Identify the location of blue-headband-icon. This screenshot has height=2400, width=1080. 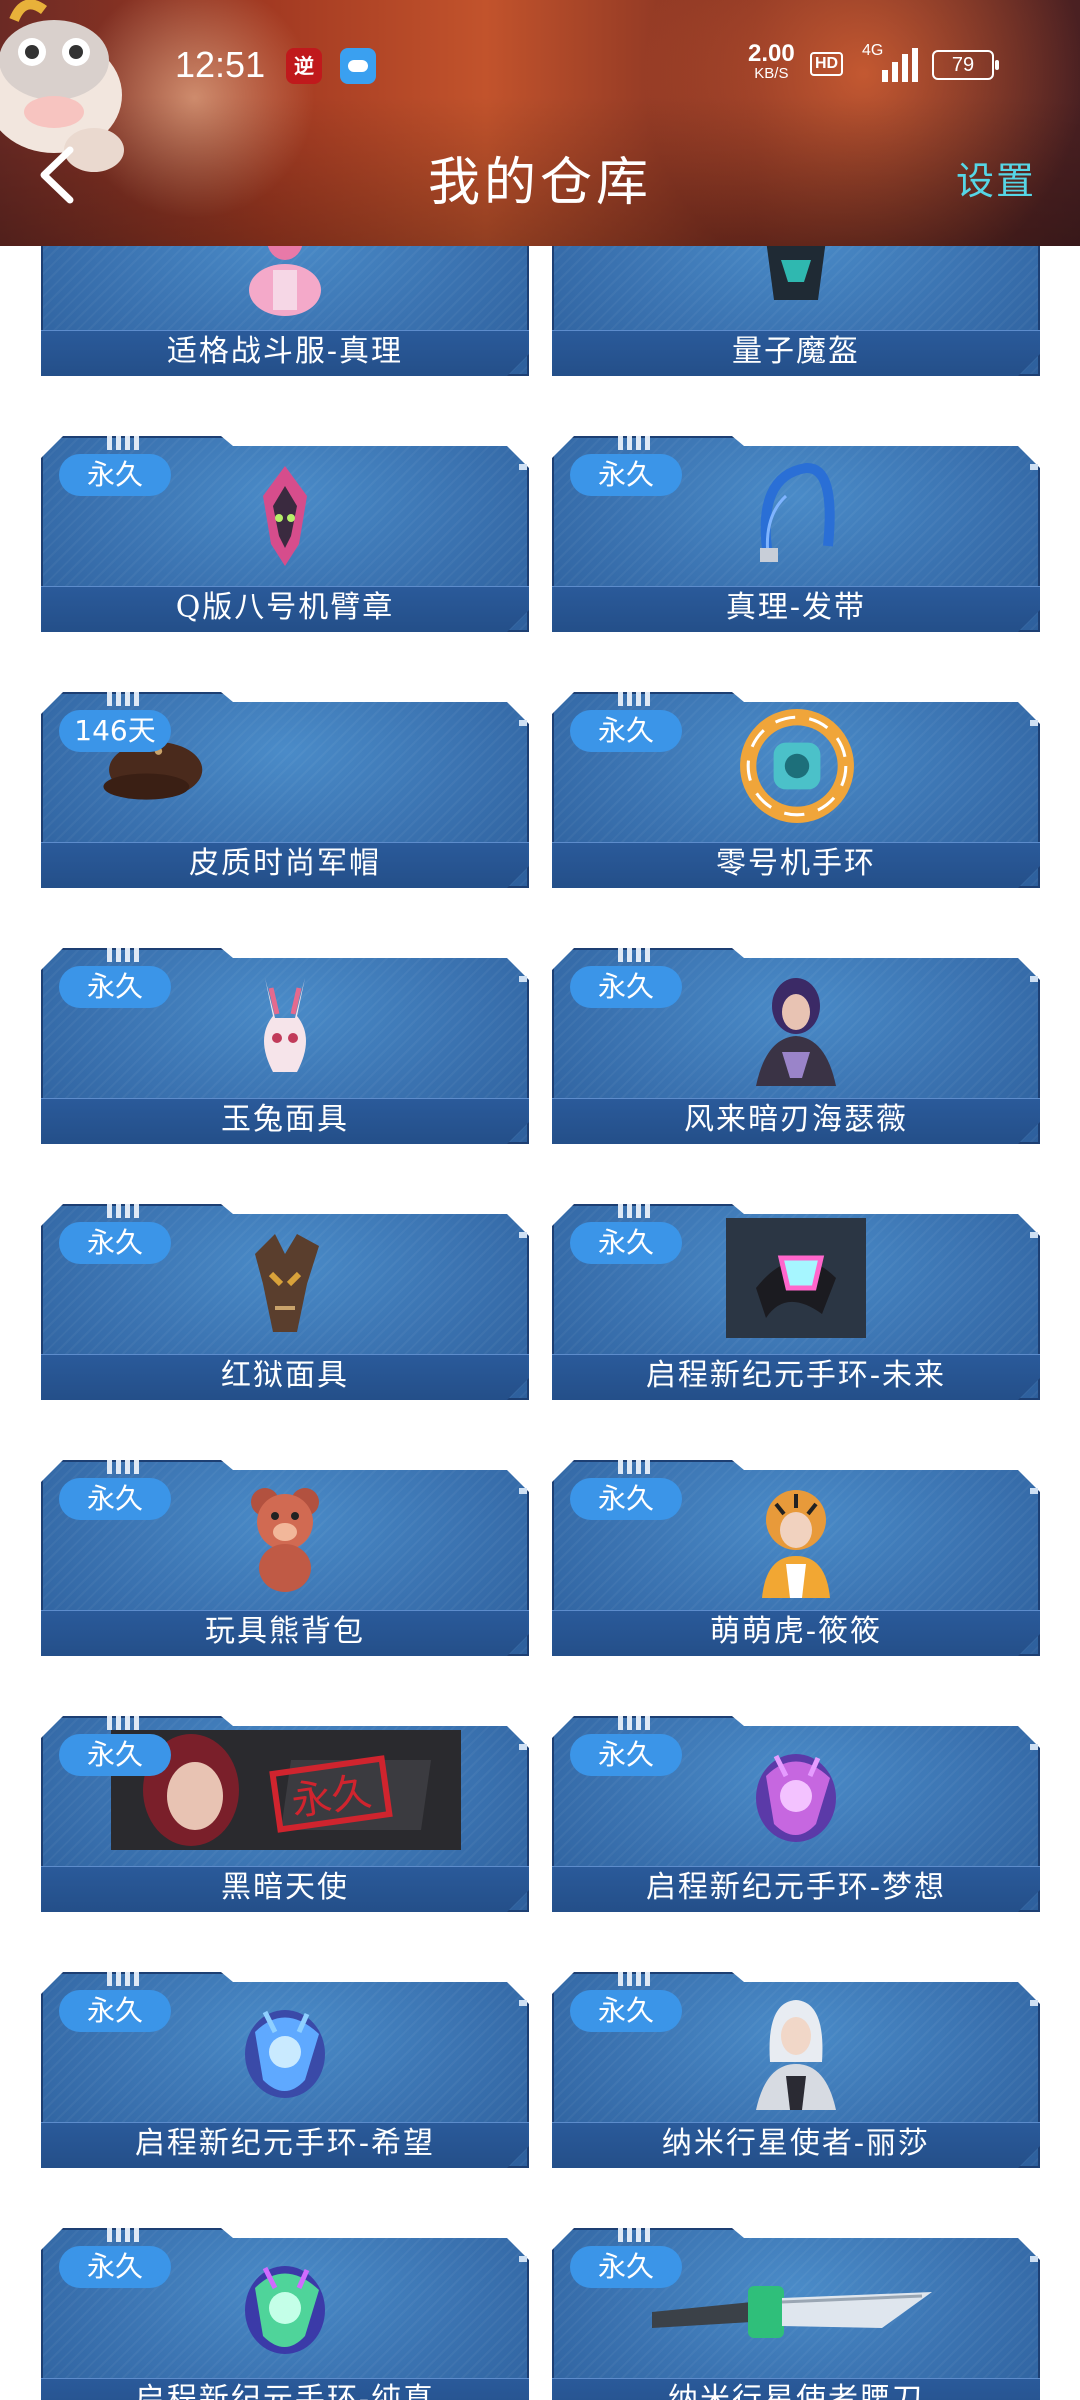
(797, 512).